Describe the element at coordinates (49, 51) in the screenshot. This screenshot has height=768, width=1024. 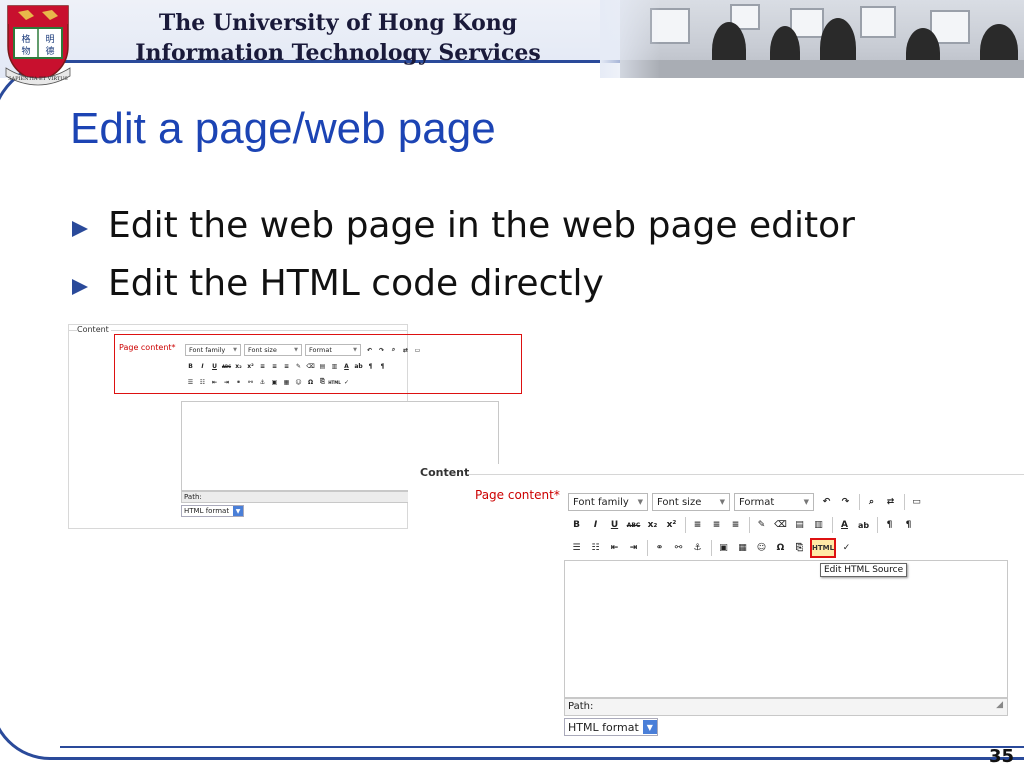
I see `svg-text: 德` at that location.